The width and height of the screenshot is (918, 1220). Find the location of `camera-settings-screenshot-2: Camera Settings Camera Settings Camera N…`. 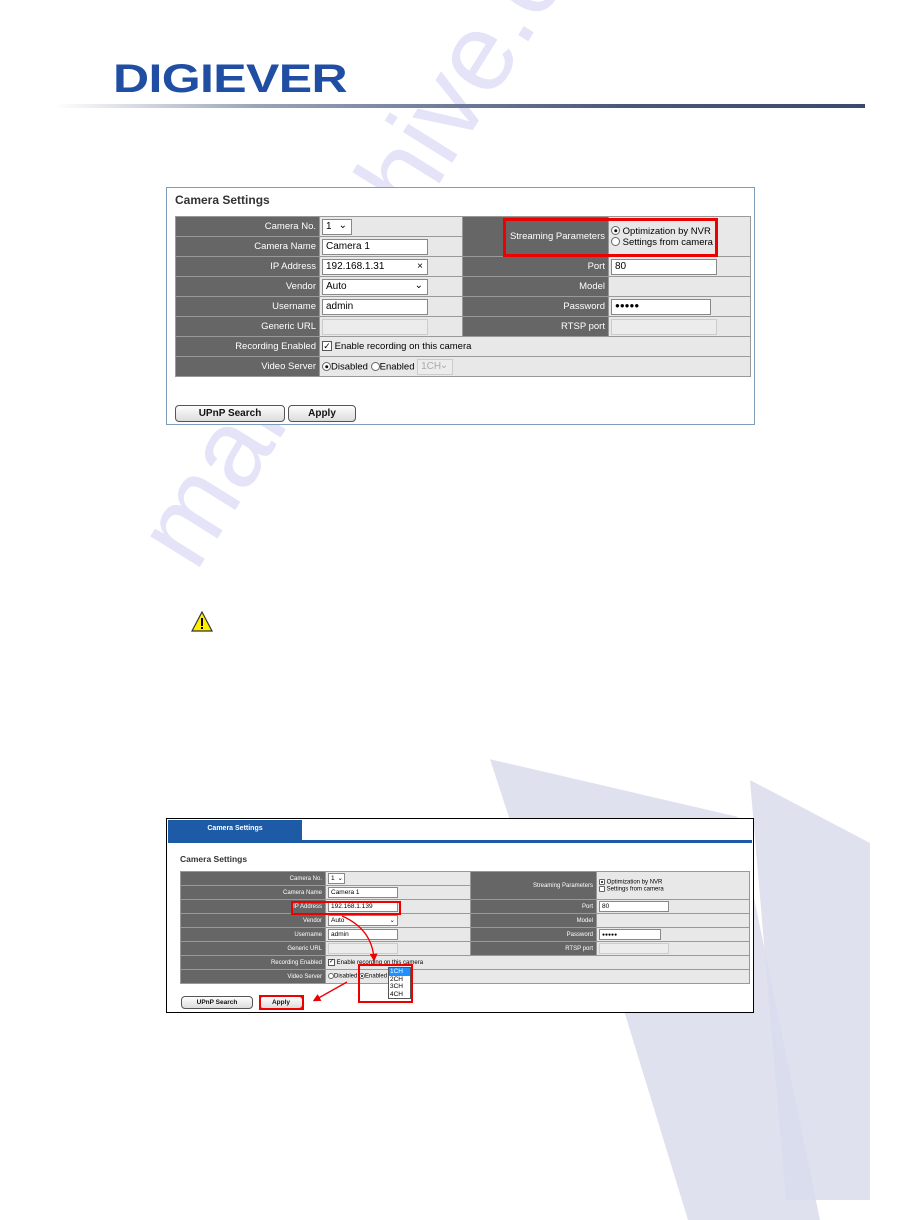

camera-settings-screenshot-2: Camera Settings Camera Settings Camera N… is located at coordinates (460, 915).